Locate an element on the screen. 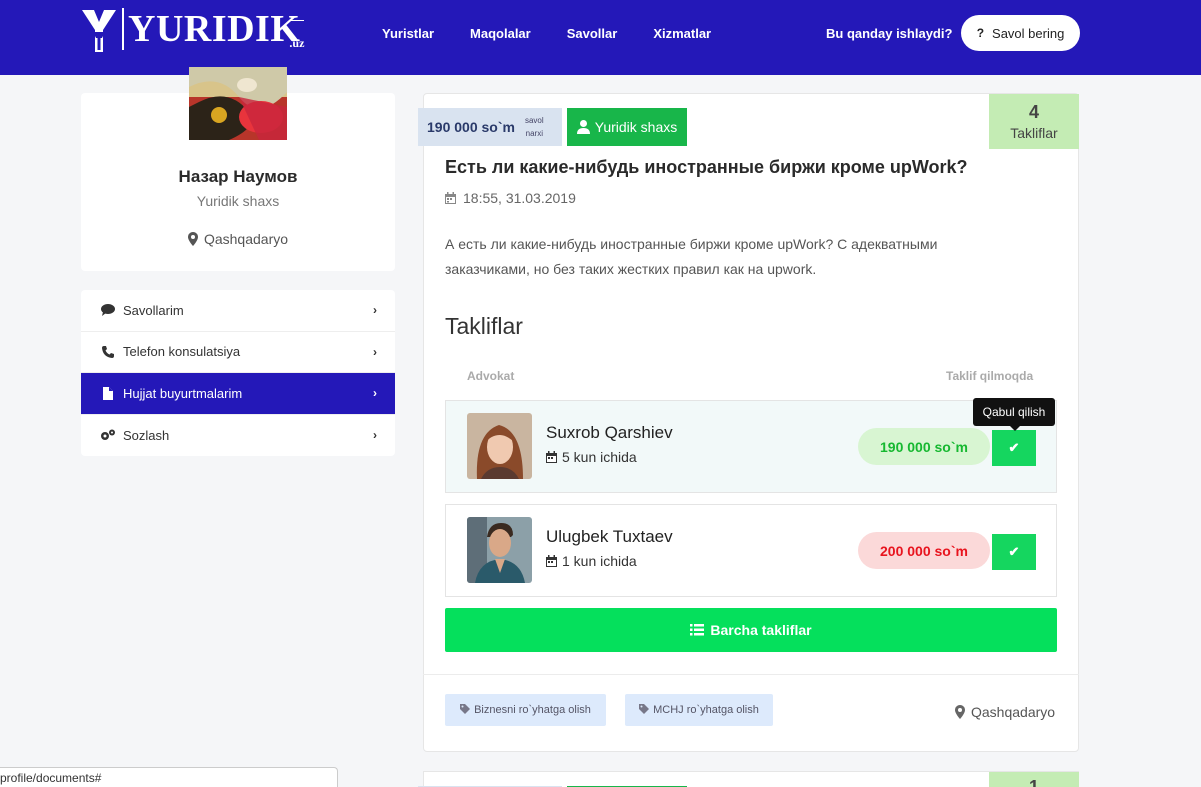 The image size is (1201, 787). profile-type: Yuridik shaxs is located at coordinates (238, 201).